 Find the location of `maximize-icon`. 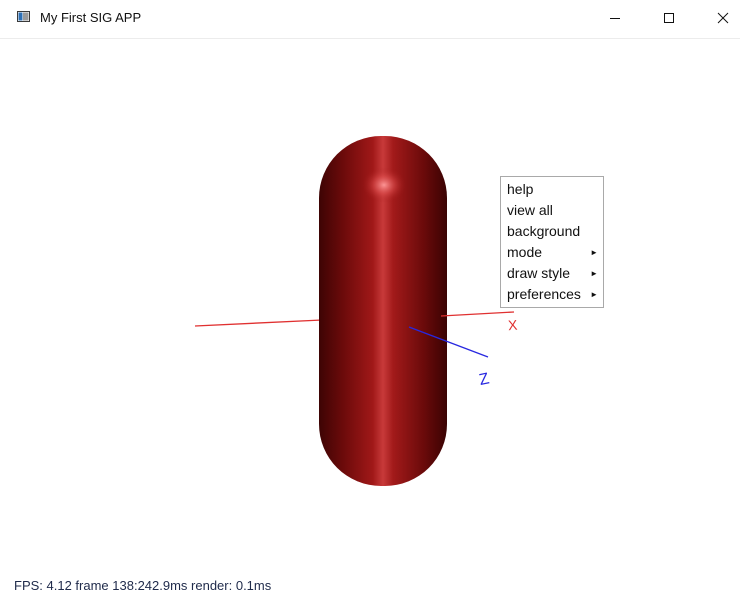

maximize-icon is located at coordinates (669, 18).